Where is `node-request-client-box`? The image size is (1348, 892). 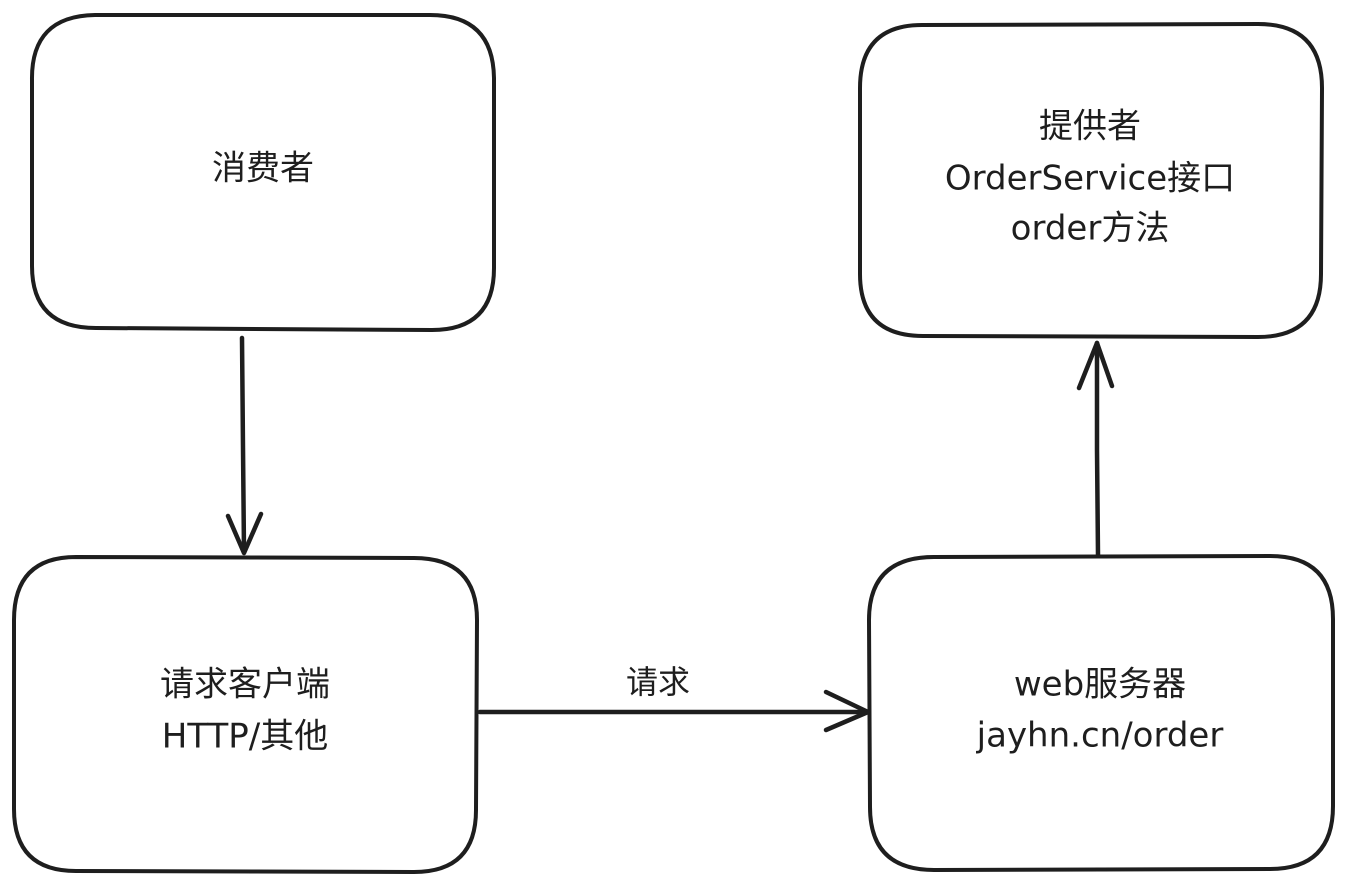
node-request-client-box is located at coordinates (246, 714).